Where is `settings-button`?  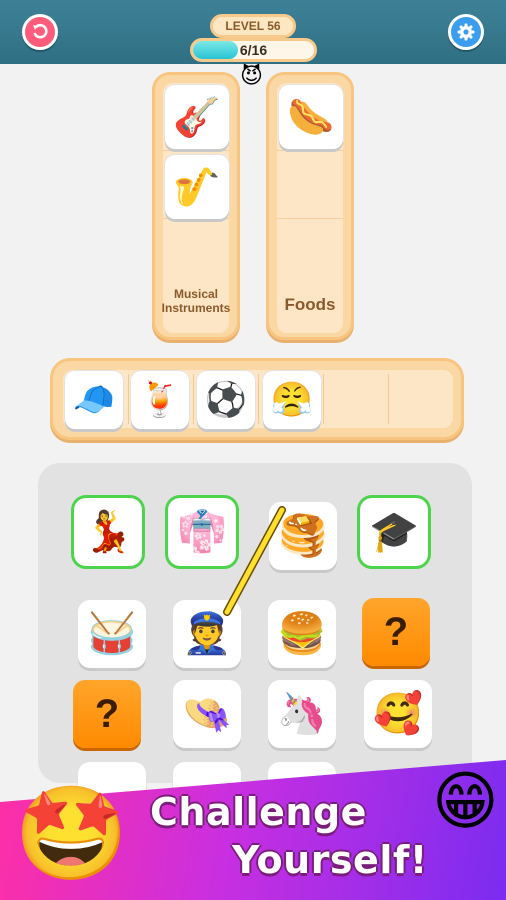
settings-button is located at coordinates (466, 32).